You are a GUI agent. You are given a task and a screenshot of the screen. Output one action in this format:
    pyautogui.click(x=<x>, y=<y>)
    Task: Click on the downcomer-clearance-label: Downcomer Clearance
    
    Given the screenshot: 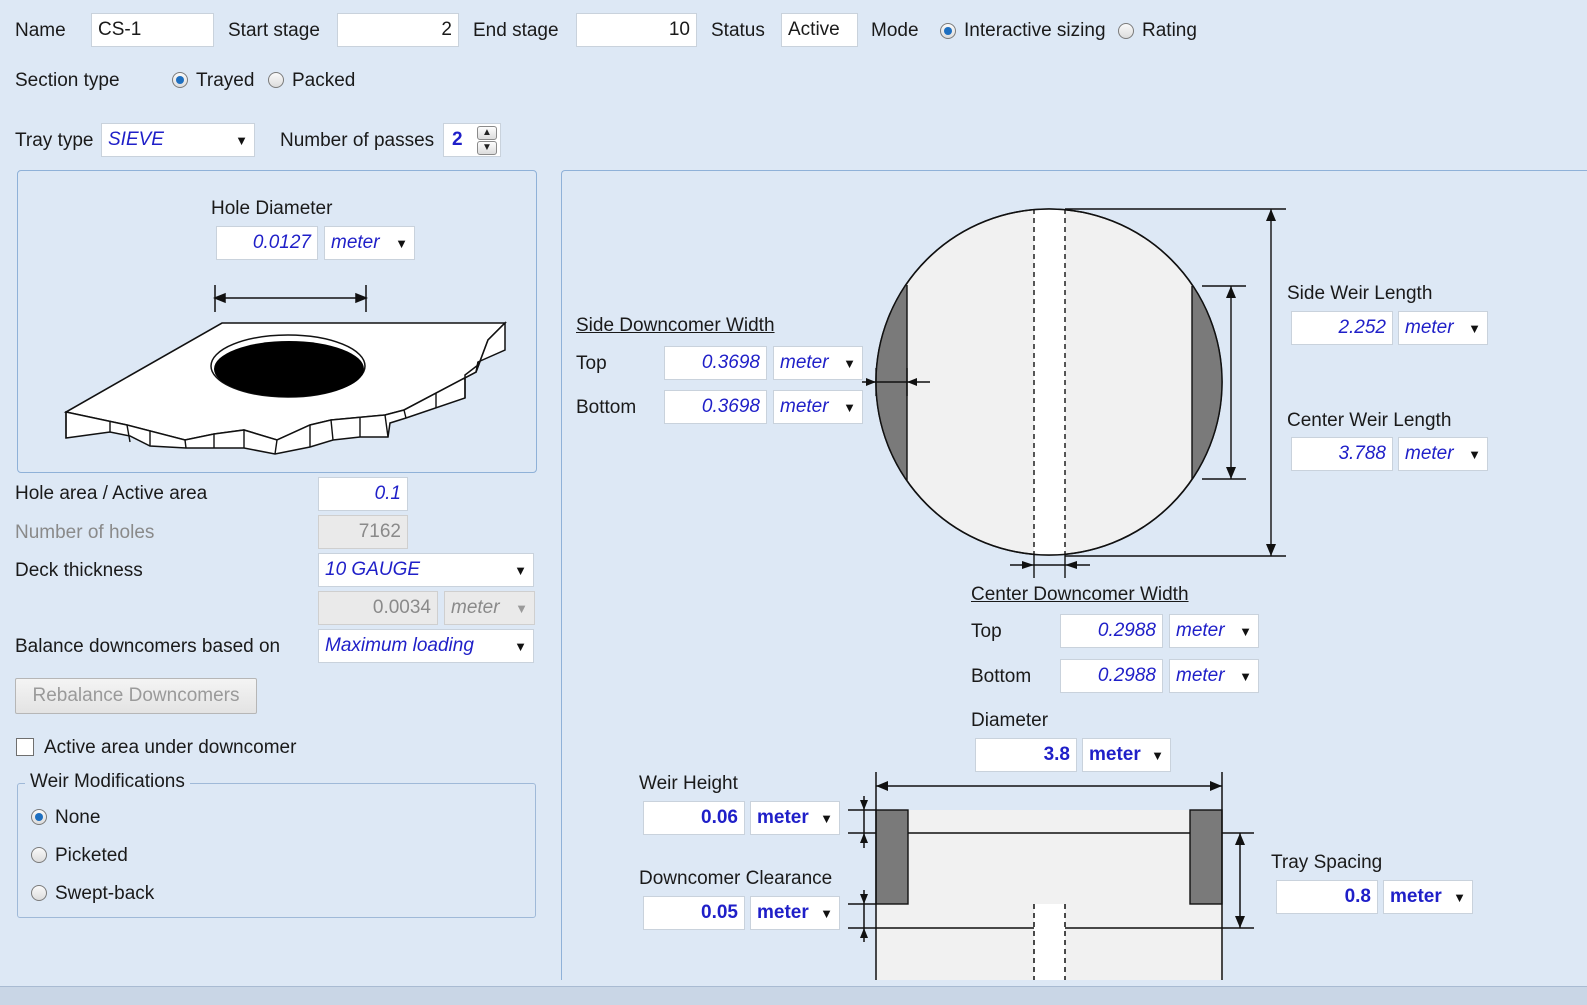 What is the action you would take?
    pyautogui.click(x=736, y=878)
    